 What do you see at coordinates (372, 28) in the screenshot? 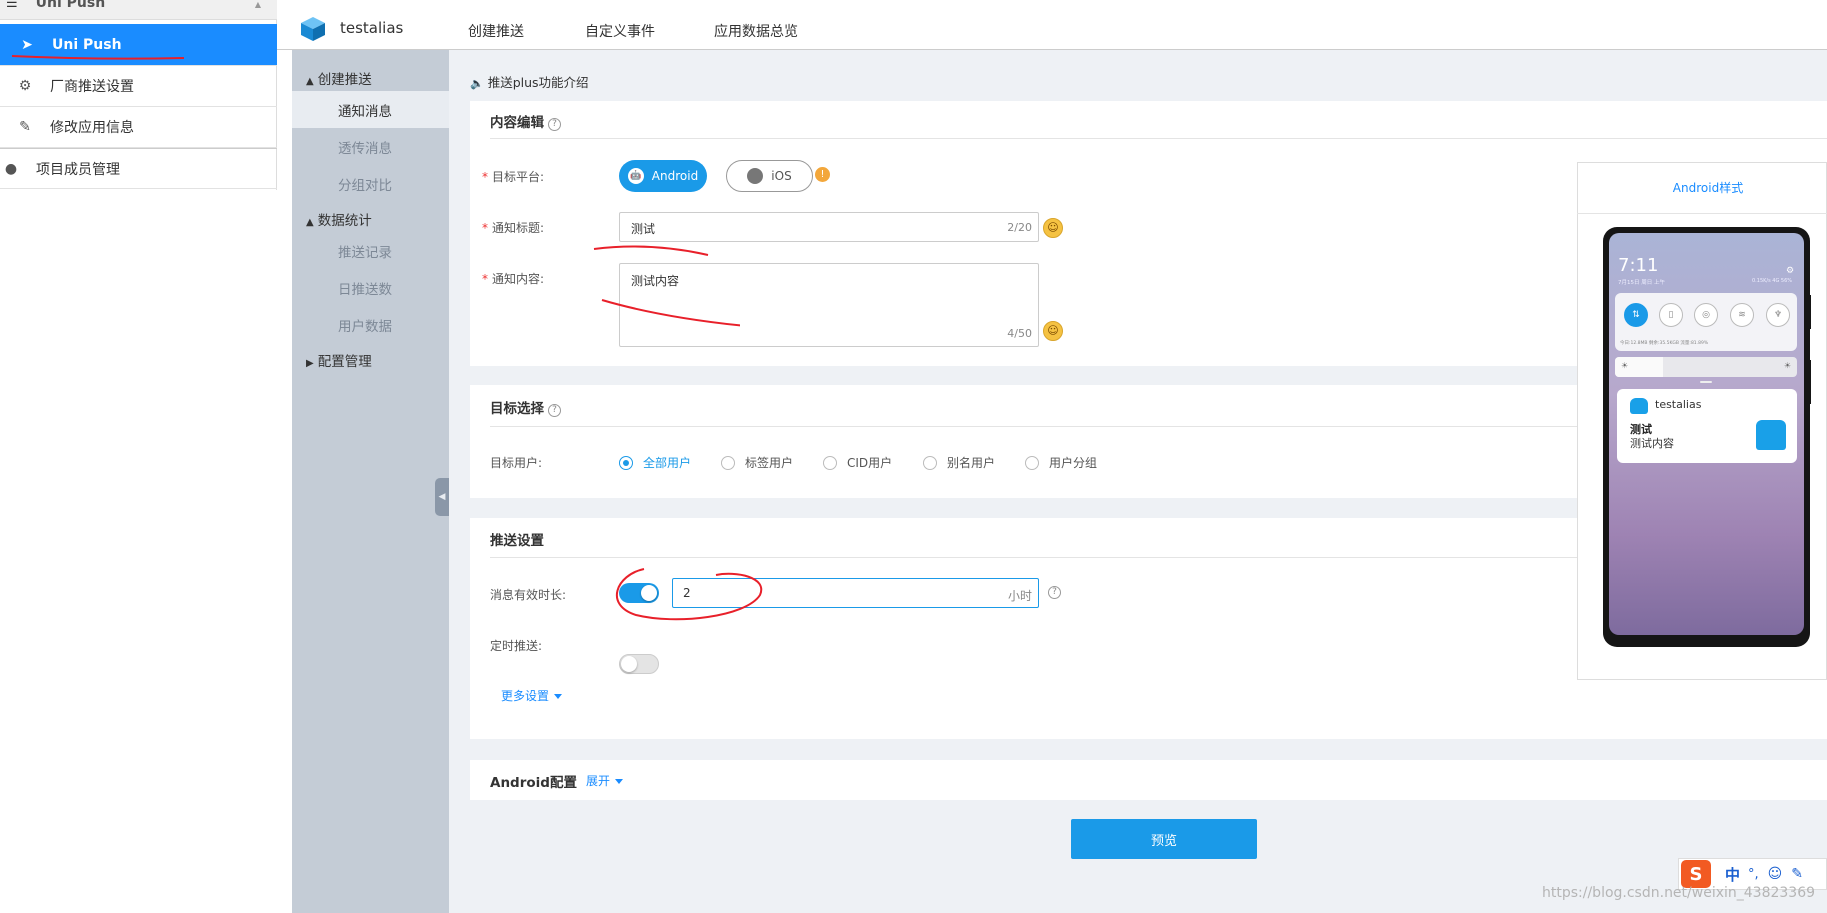
I see `app-name: testalias` at bounding box center [372, 28].